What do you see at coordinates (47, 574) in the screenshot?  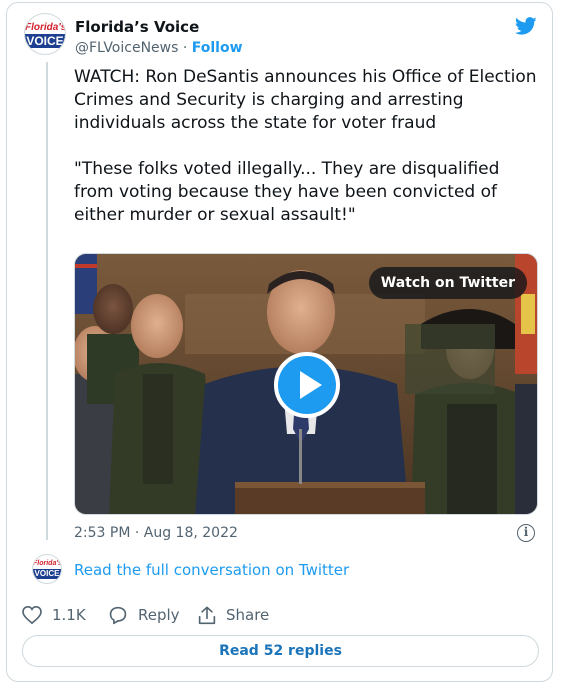 I see `avatar-line2-small: VOICE` at bounding box center [47, 574].